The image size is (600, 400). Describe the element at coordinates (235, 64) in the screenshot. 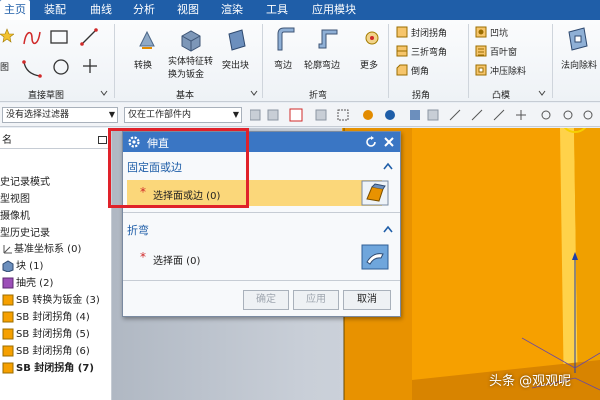

I see `tab-feature-button: 突出块` at that location.